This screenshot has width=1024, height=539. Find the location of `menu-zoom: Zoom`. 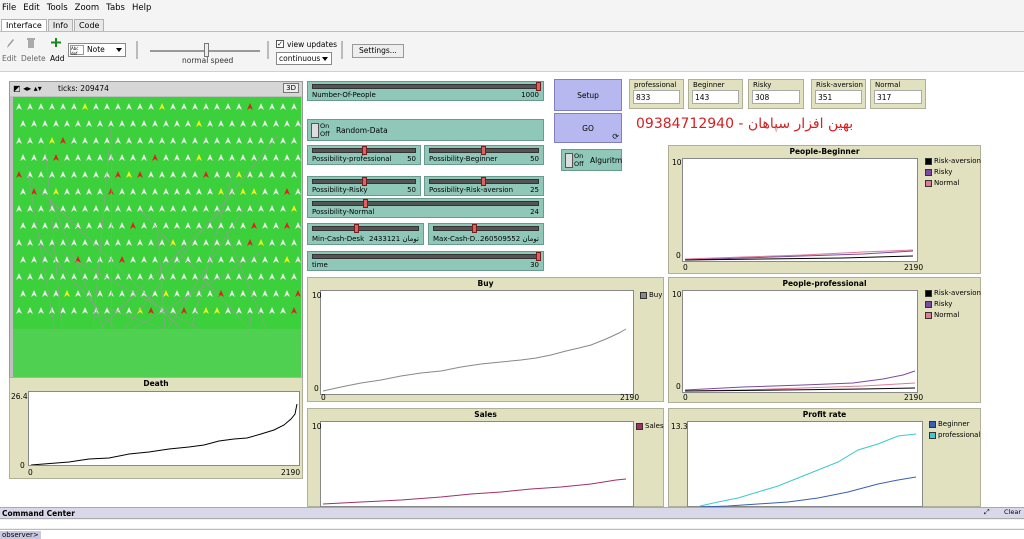

menu-zoom: Zoom is located at coordinates (87, 8).